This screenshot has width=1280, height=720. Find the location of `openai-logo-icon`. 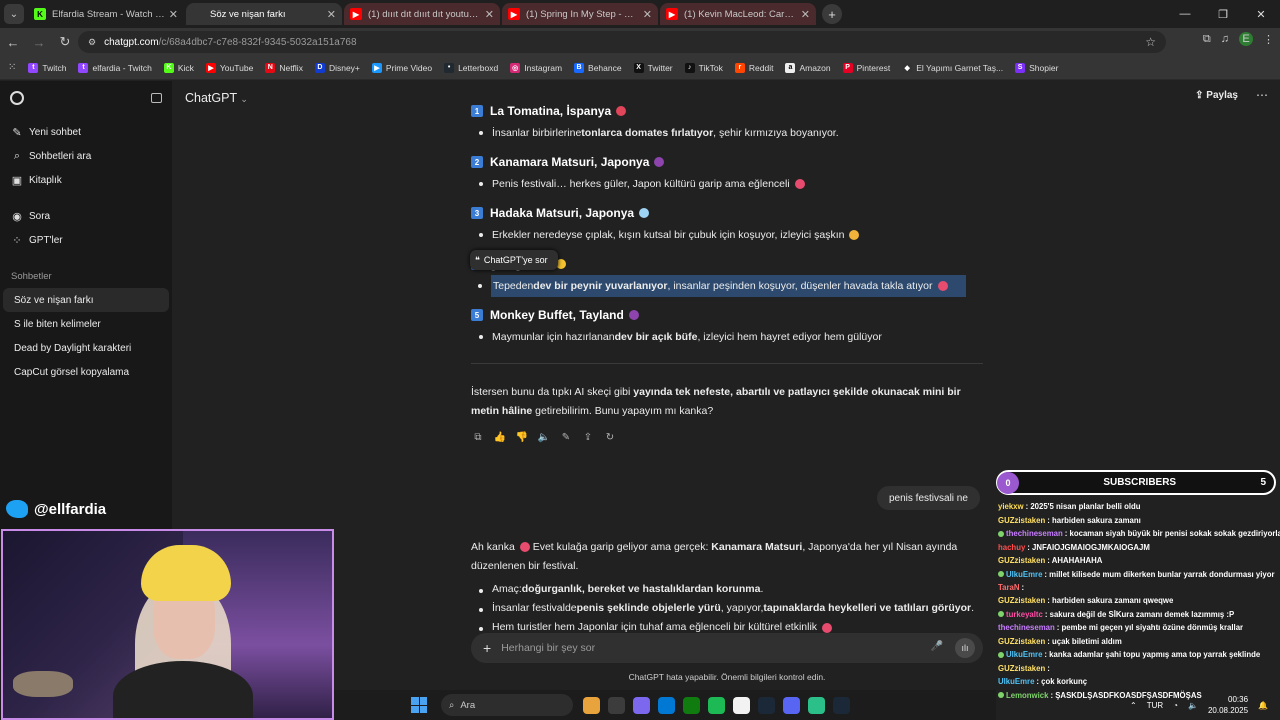

openai-logo-icon is located at coordinates (17, 98).